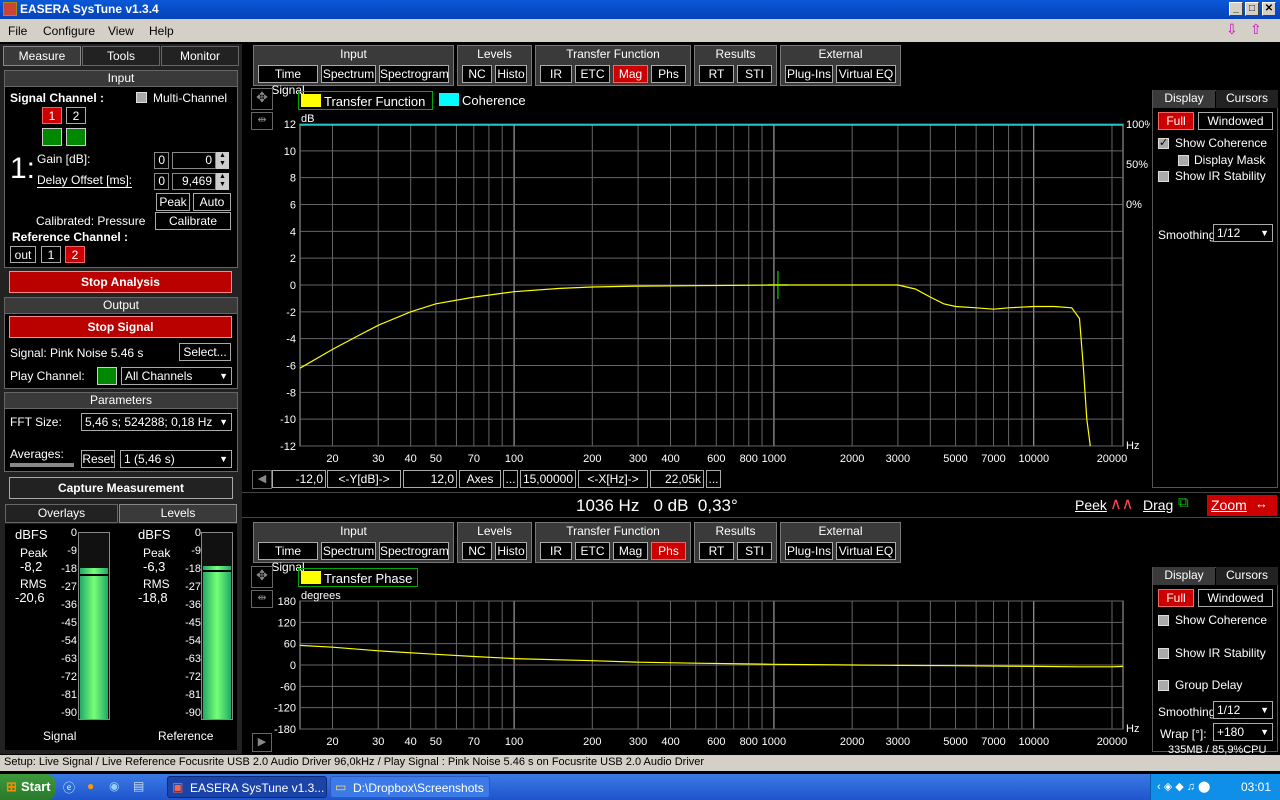  I want to click on drag-icon: ⧉, so click(1183, 502).